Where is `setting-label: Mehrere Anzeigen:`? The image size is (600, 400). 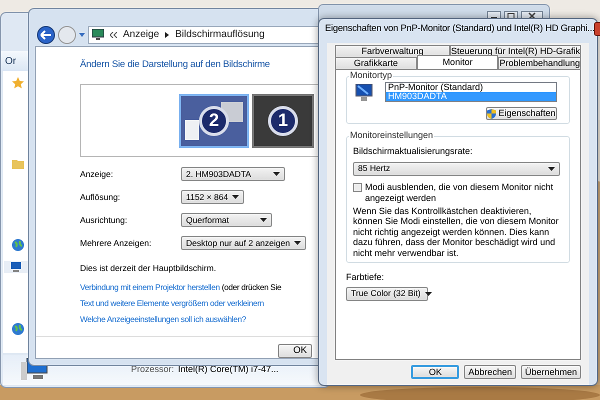
setting-label: Mehrere Anzeigen: is located at coordinates (116, 243).